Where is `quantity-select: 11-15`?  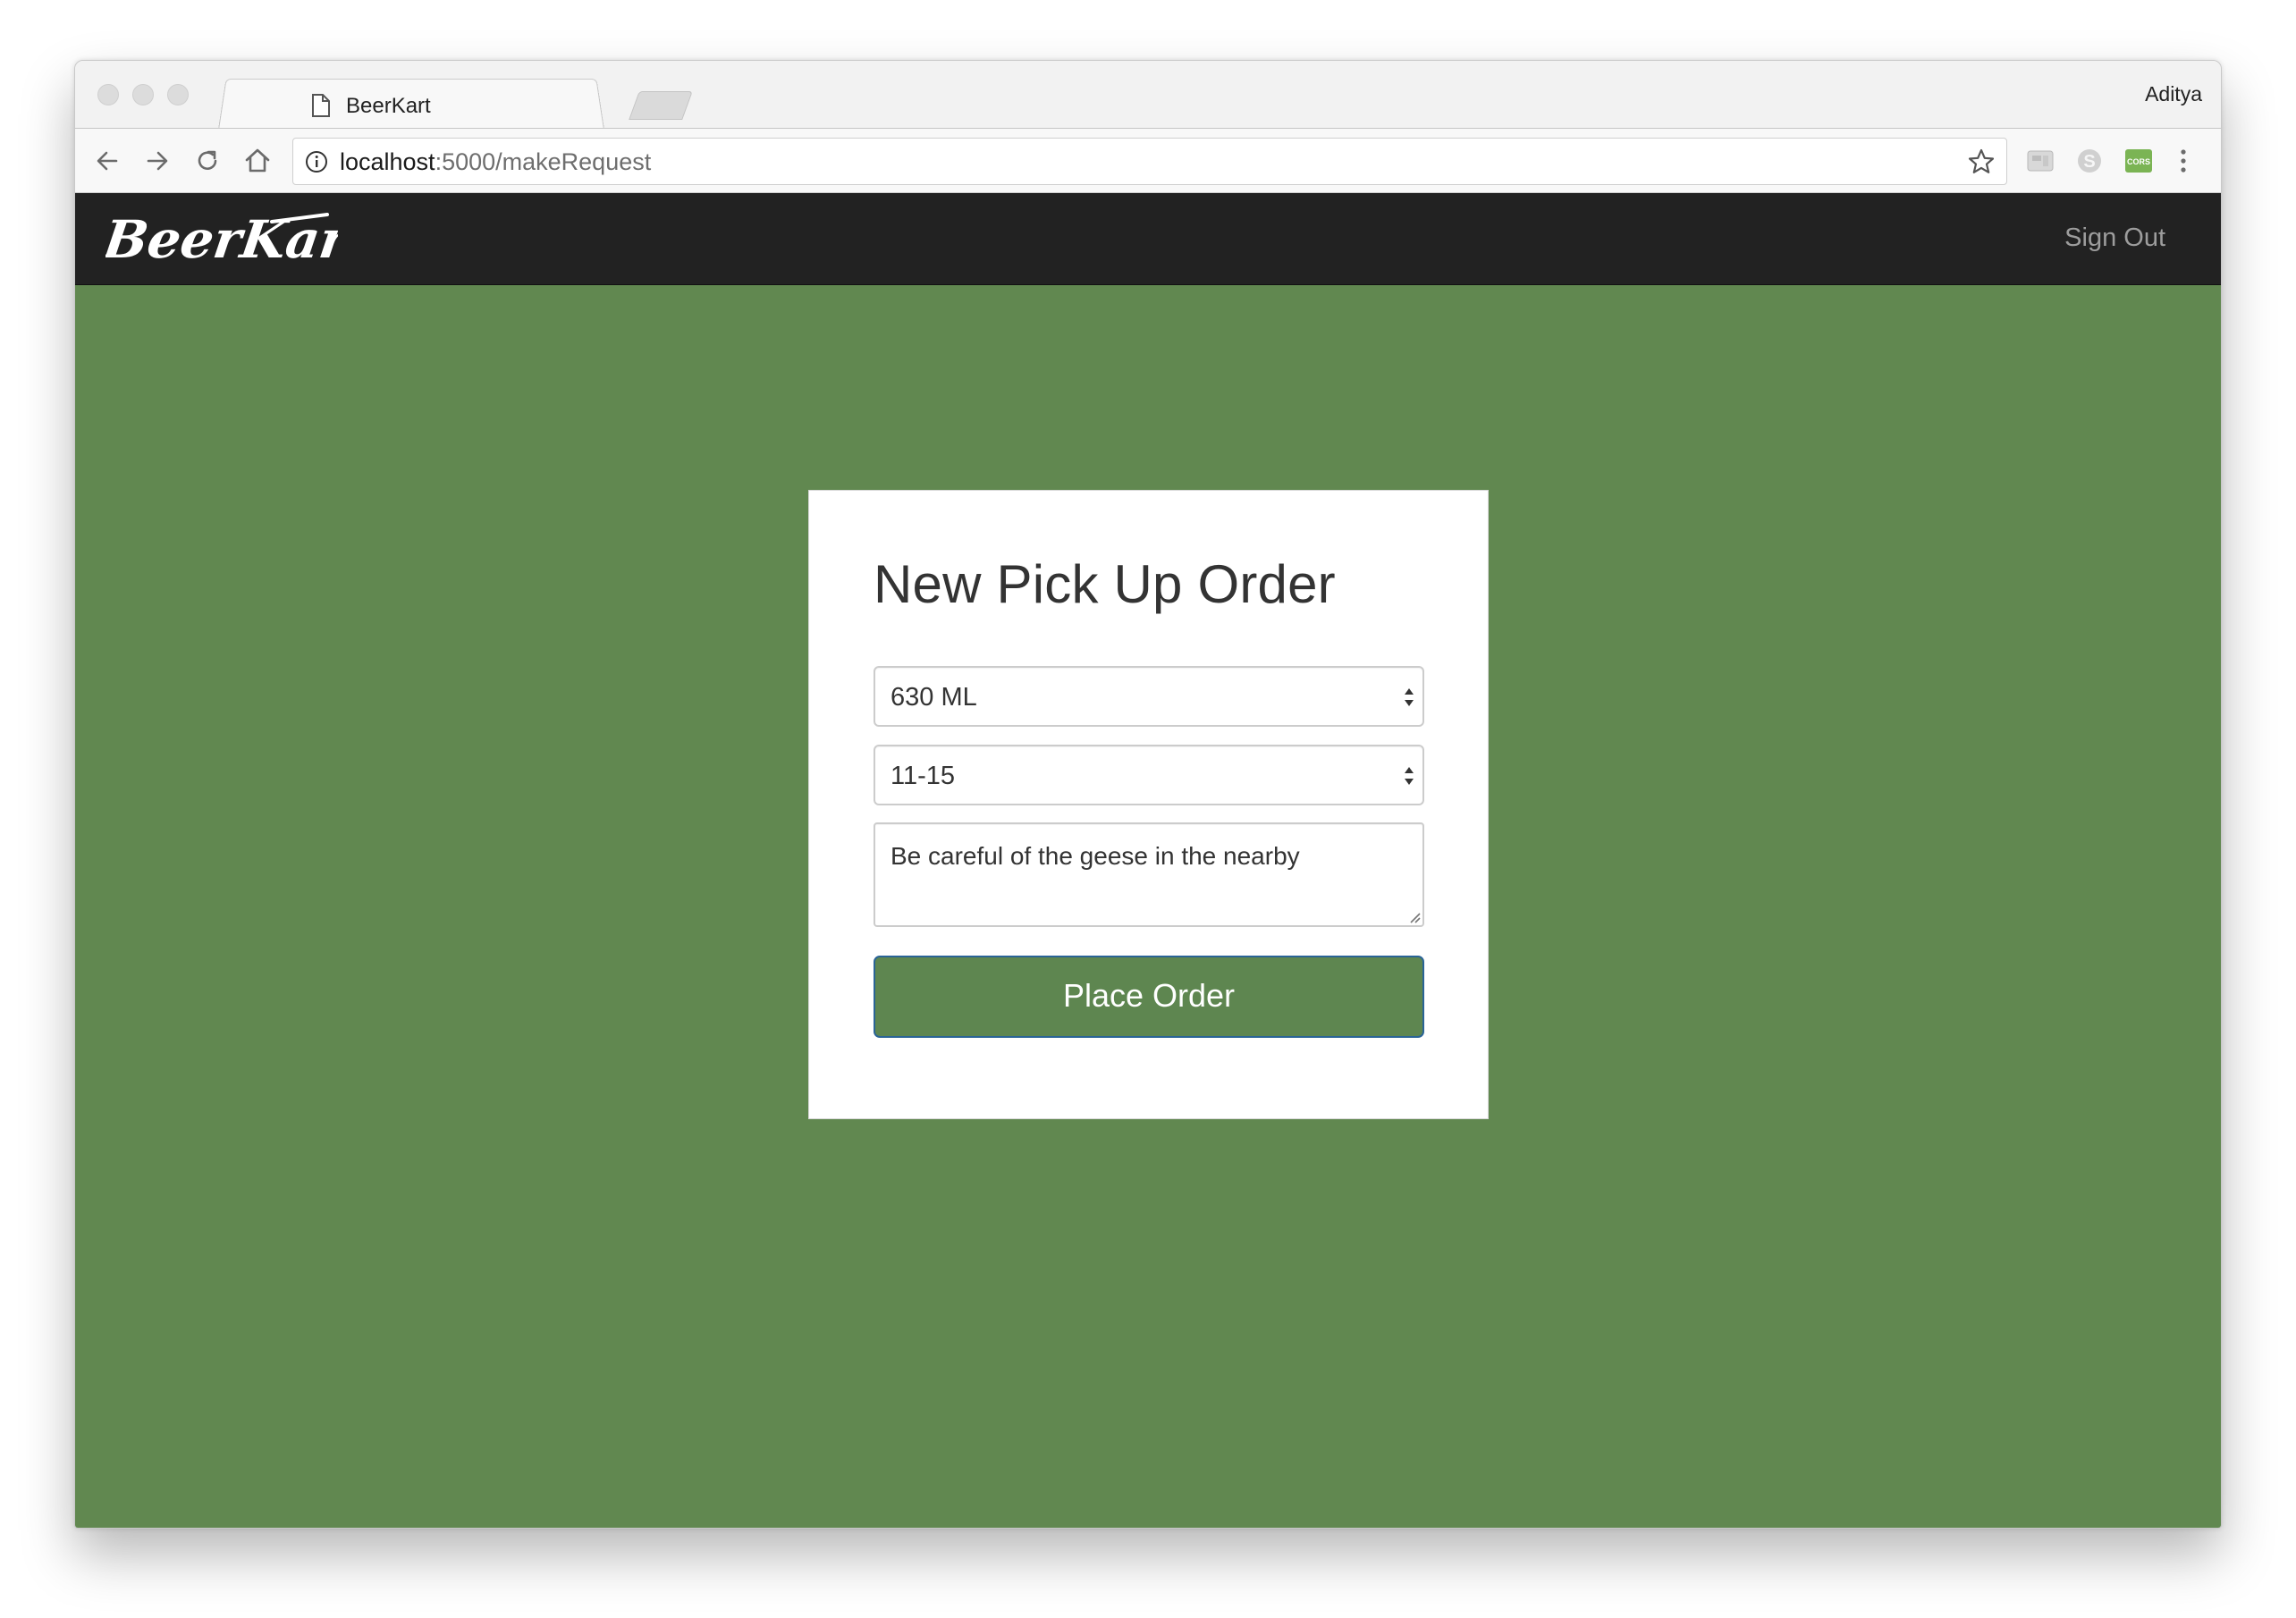 quantity-select: 11-15 is located at coordinates (1149, 775).